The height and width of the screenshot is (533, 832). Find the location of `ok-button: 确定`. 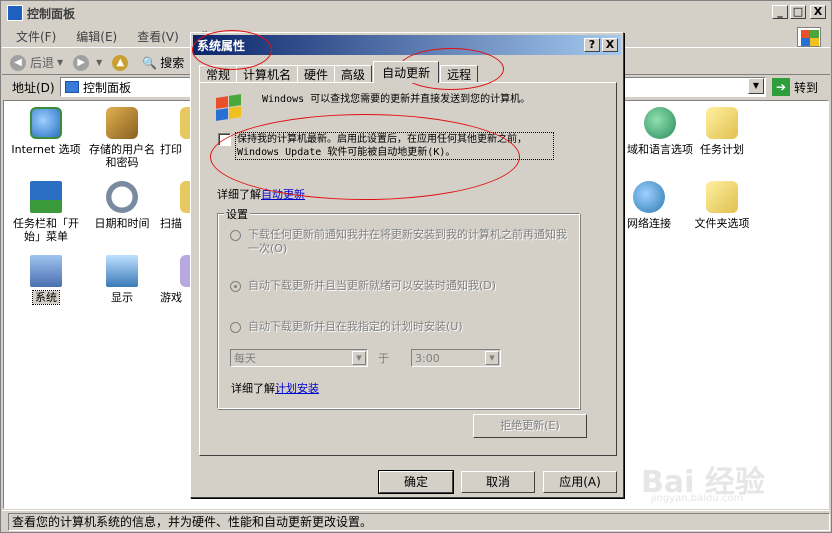

ok-button: 确定 is located at coordinates (416, 482).